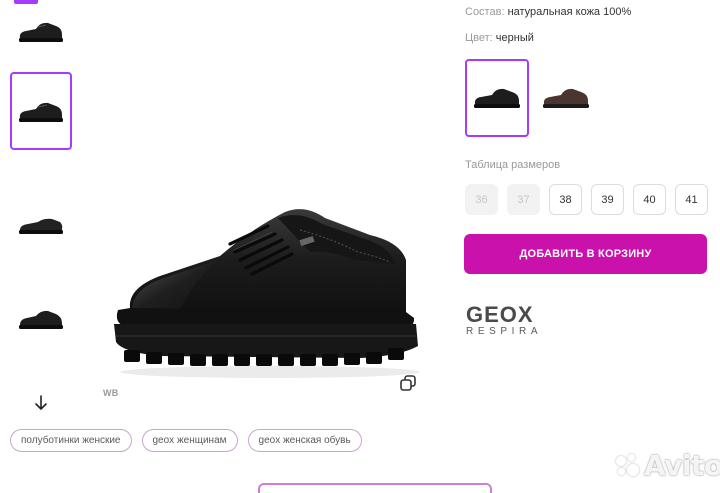  I want to click on tag-chip: полуботинки женские, so click(71, 440).